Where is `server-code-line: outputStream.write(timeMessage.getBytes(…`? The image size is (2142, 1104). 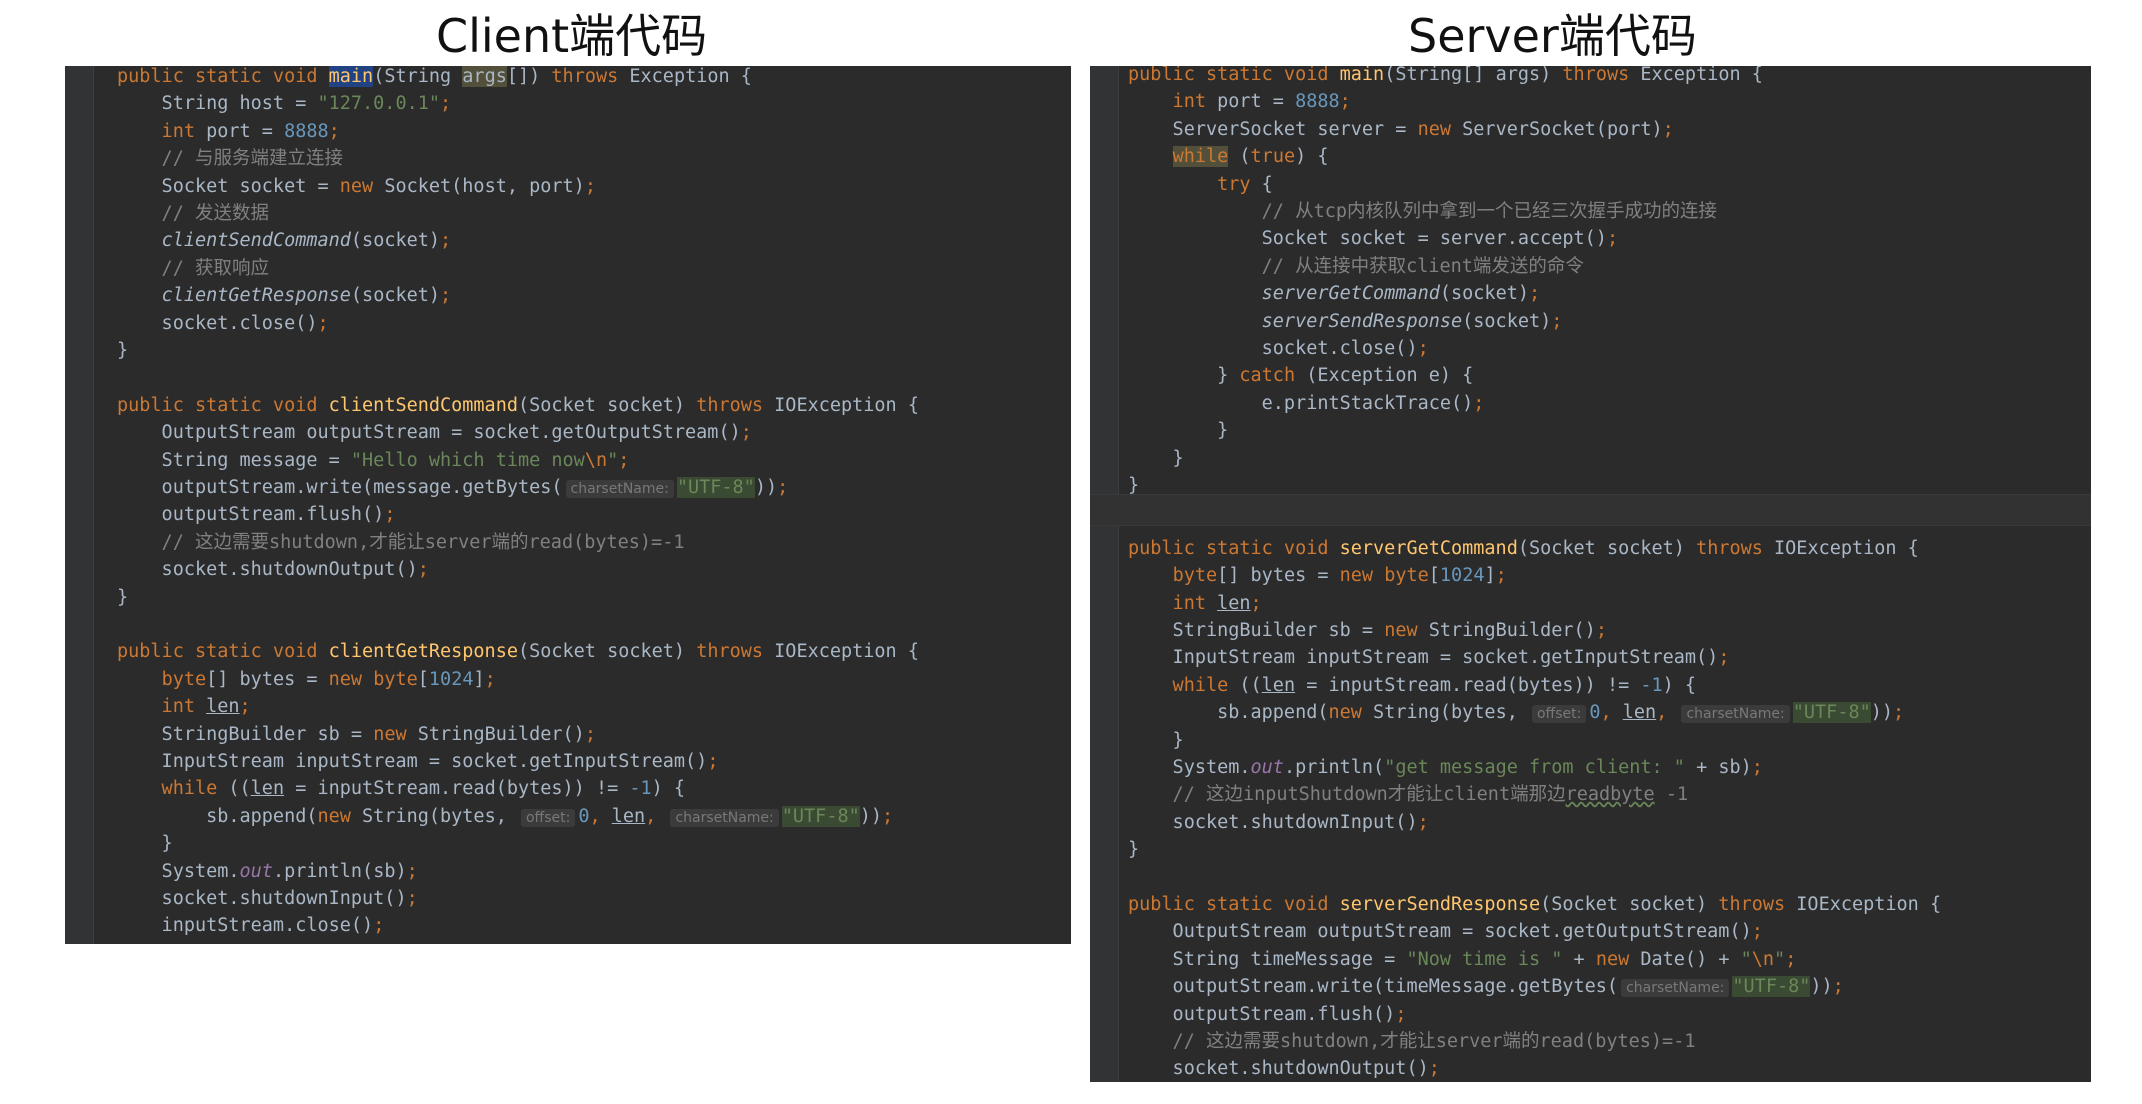
server-code-line: outputStream.write(timeMessage.getBytes(… is located at coordinates (1486, 986).